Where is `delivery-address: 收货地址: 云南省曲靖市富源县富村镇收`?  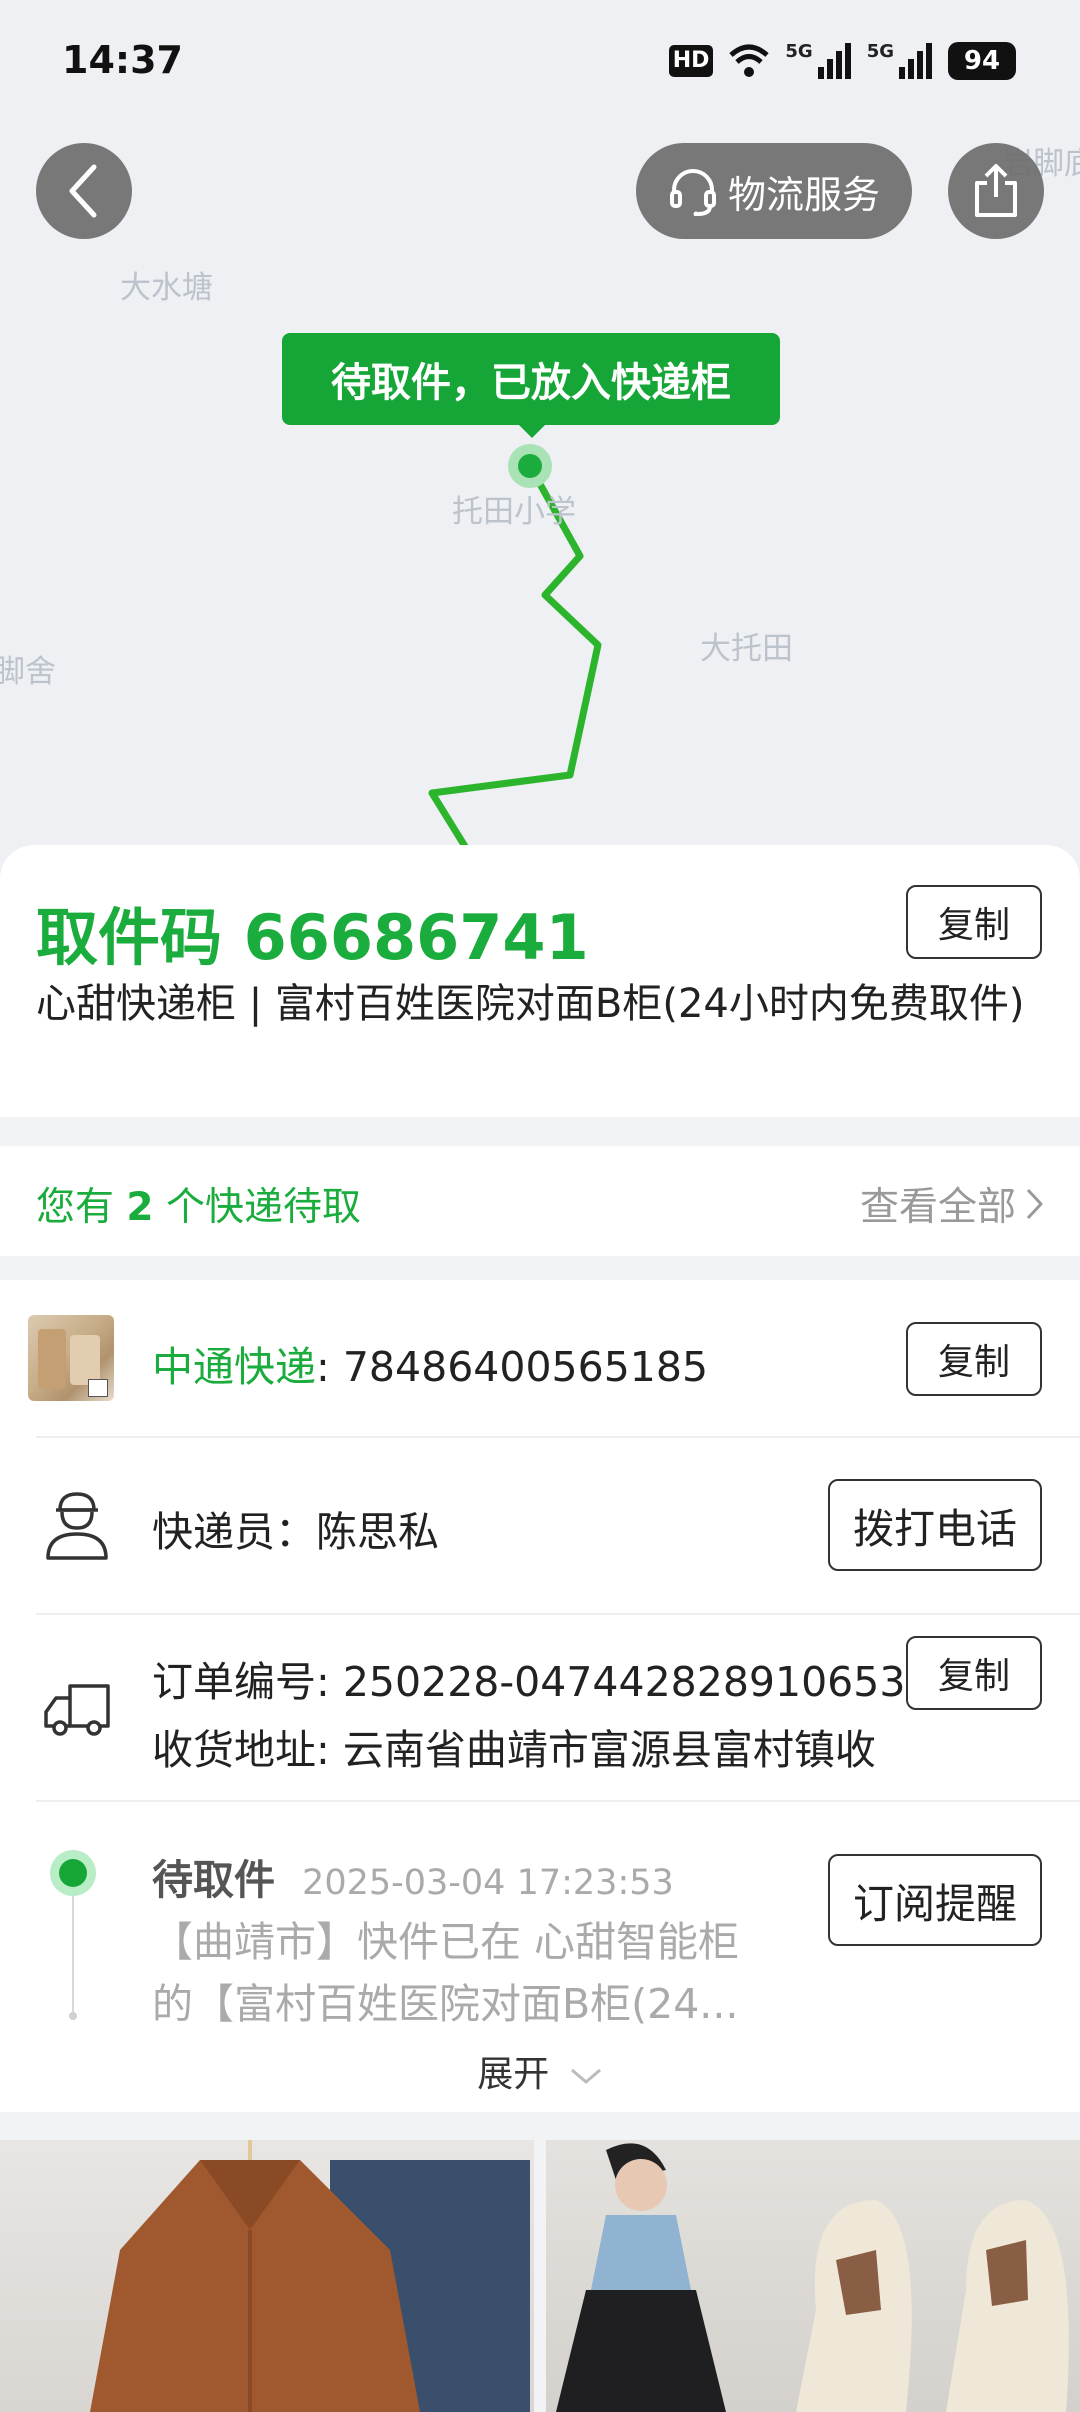 delivery-address: 收货地址: 云南省曲靖市富源县富村镇收 is located at coordinates (514, 1750).